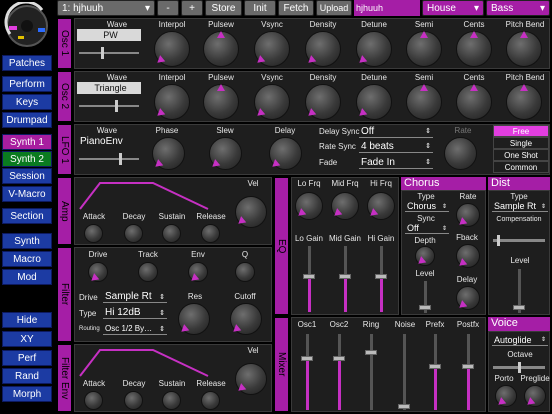 This screenshot has width=552, height=414. I want to click on amp-sustain-knob, so click(171, 233).